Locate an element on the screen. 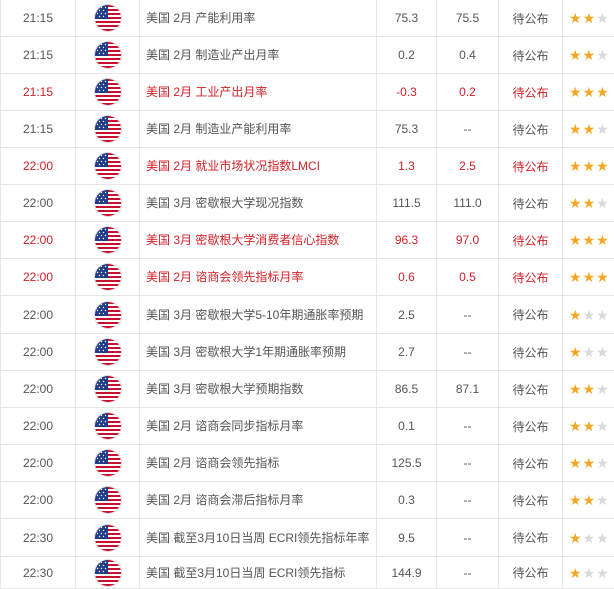 This screenshot has height=589, width=614. event-title: 美国 3月 密歇根大学消费者信心指数 is located at coordinates (258, 240).